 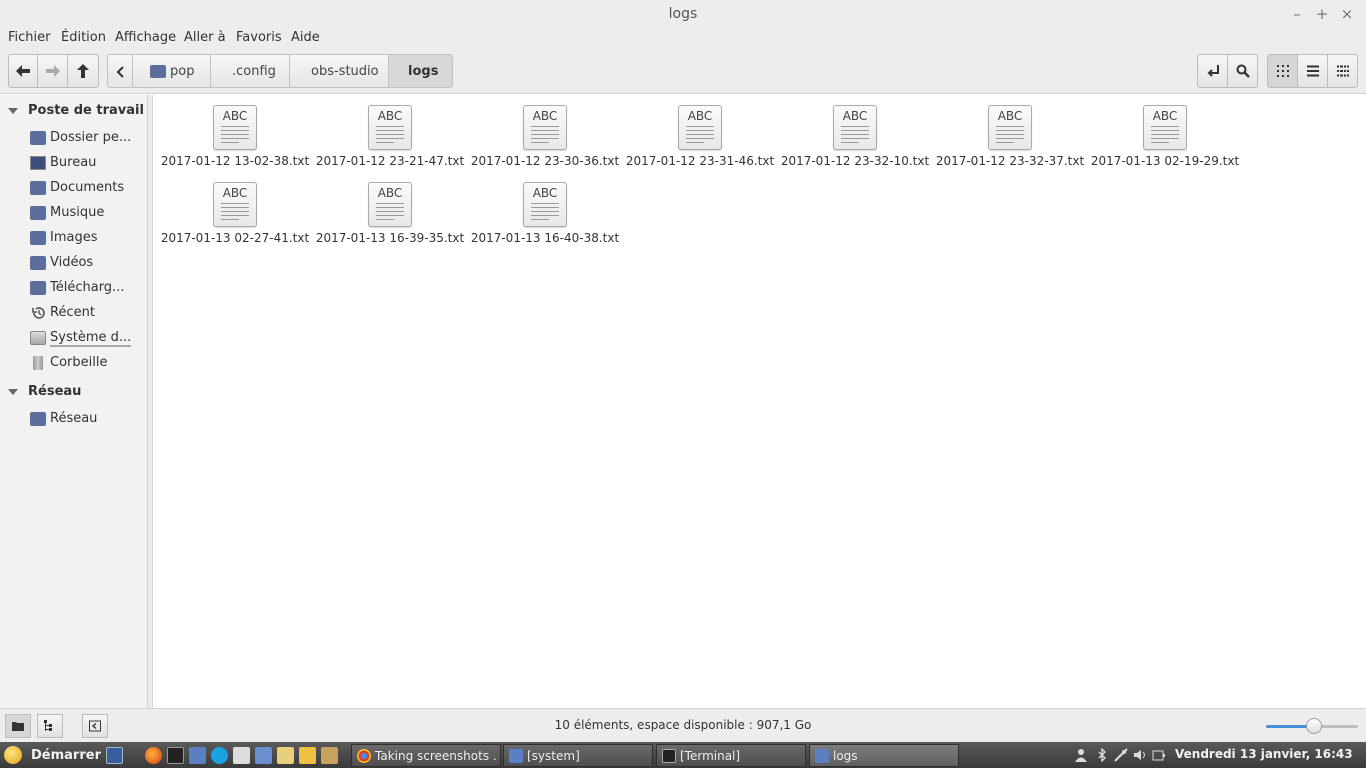 I want to click on archive-icon, so click(x=329, y=755).